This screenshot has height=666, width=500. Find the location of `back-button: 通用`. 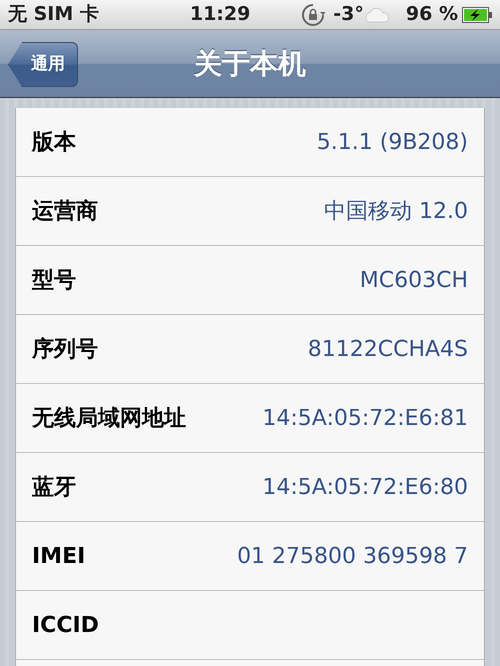

back-button: 通用 is located at coordinates (43, 64).